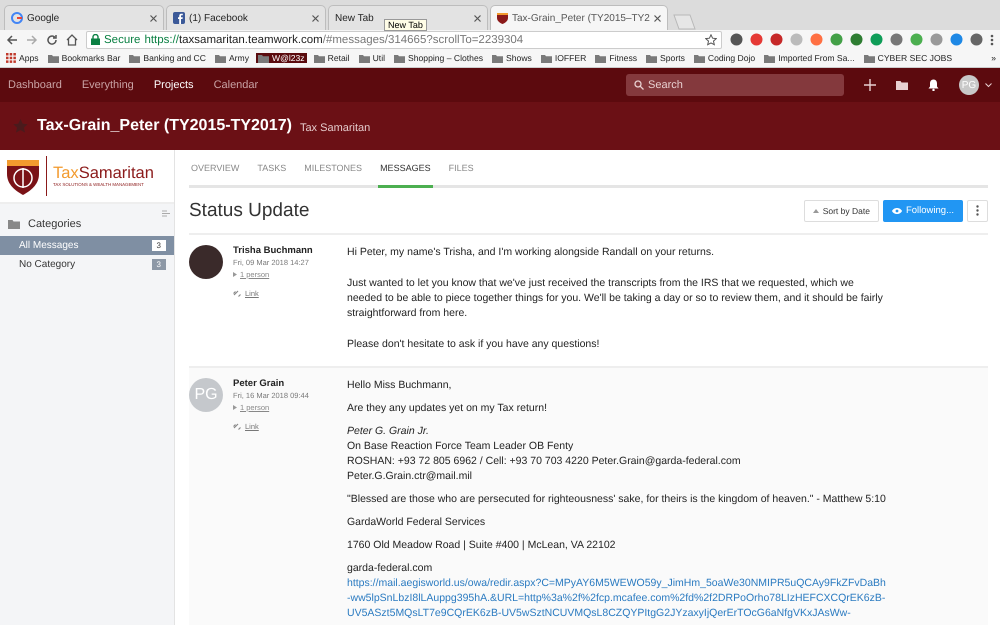 This screenshot has width=1000, height=625. Describe the element at coordinates (249, 211) in the screenshot. I see `page-title: Status Update` at that location.